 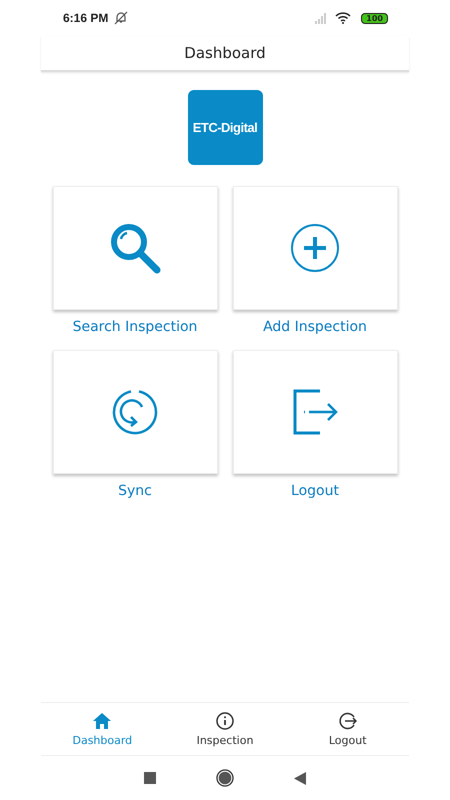 What do you see at coordinates (225, 778) in the screenshot?
I see `home-button-icon` at bounding box center [225, 778].